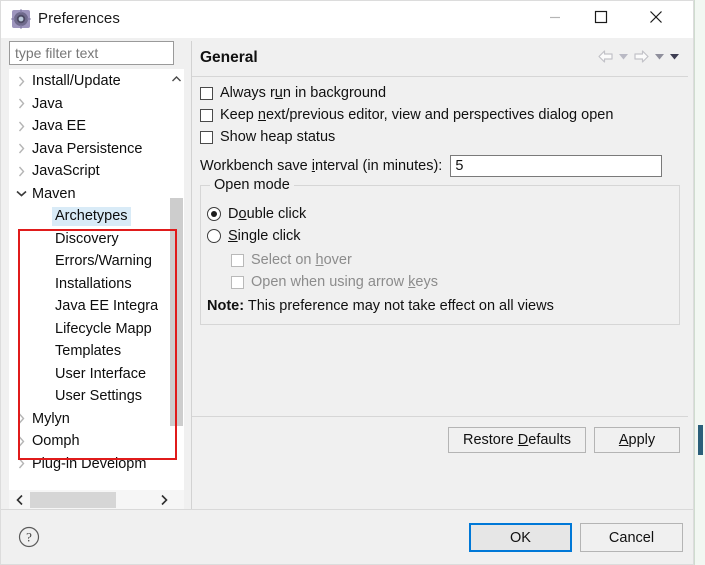  What do you see at coordinates (347, 19) in the screenshot?
I see `title-bar: Preferences` at bounding box center [347, 19].